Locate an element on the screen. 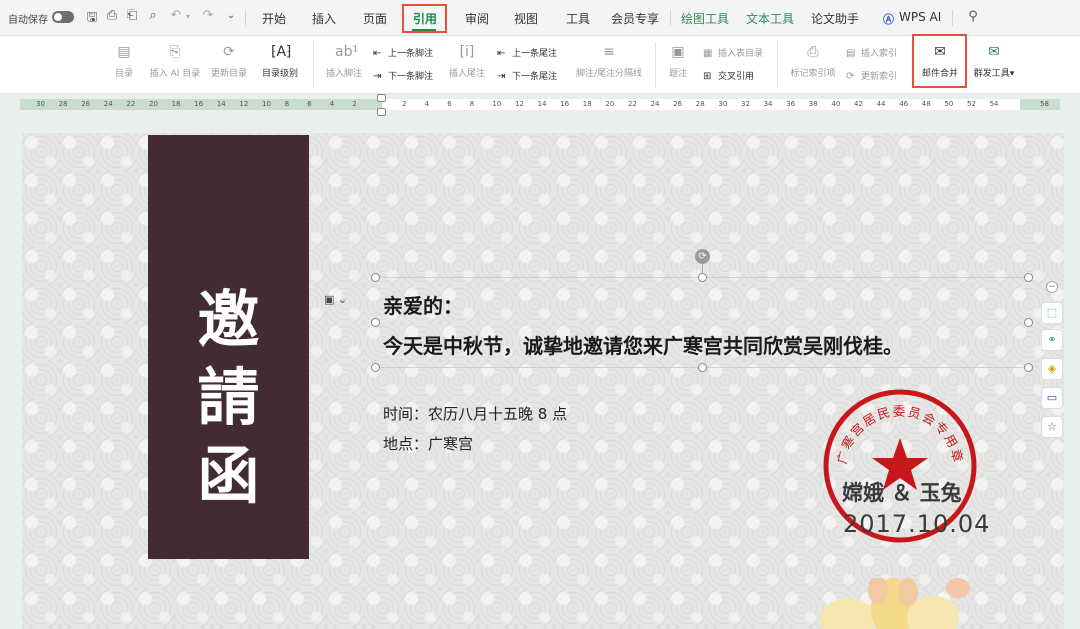 This screenshot has width=1080, height=629. prev-footnote-button: ⇤ 上一条脚注 is located at coordinates (403, 52).